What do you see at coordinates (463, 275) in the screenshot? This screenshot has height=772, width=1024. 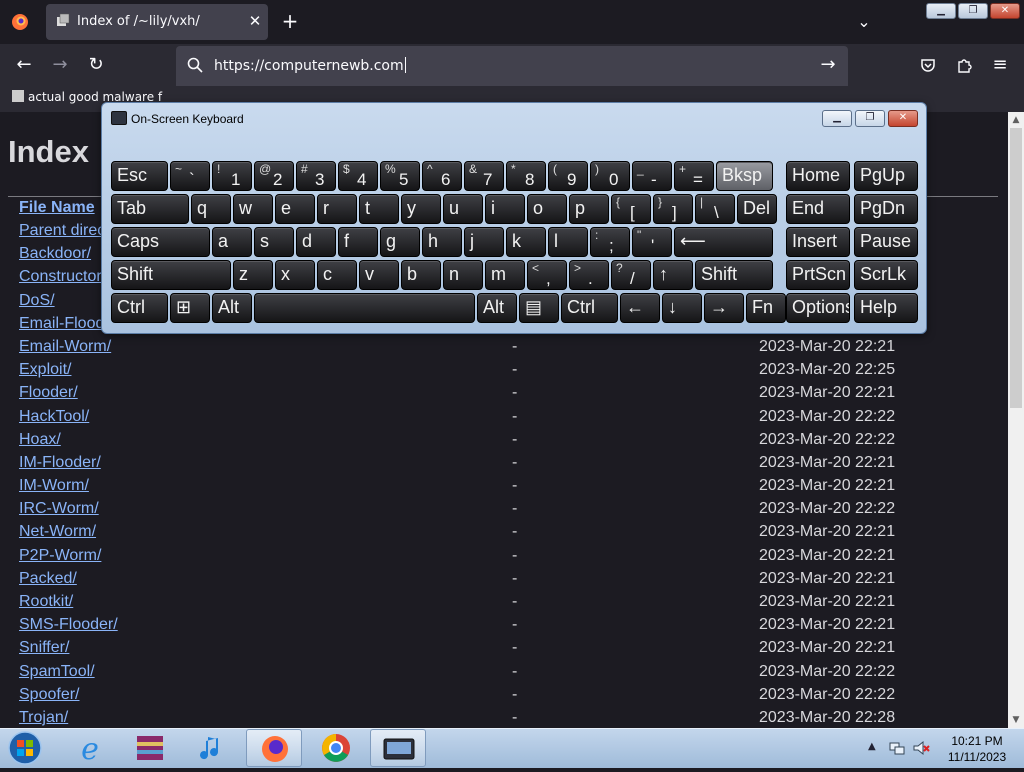 I see `key-n: n` at bounding box center [463, 275].